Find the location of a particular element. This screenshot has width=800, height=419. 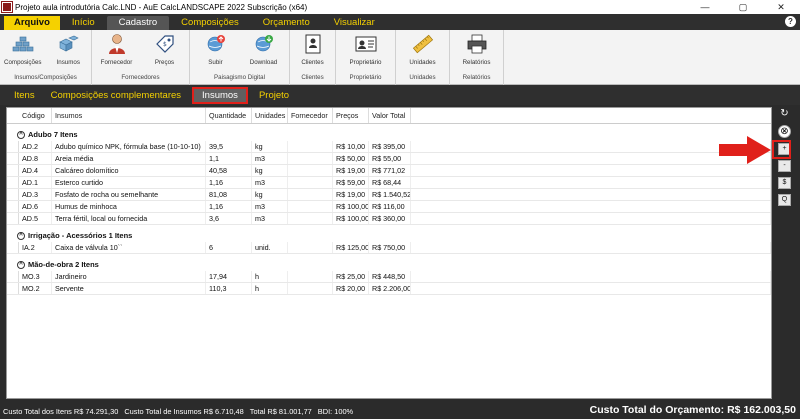

cell-valor-total: R$ 116,00 is located at coordinates (390, 206).